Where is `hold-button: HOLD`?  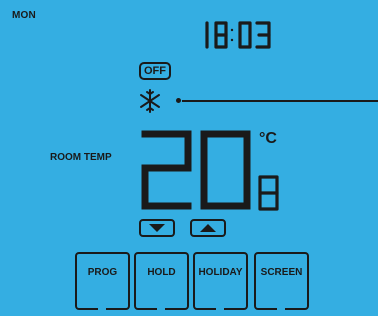 hold-button: HOLD is located at coordinates (161, 281).